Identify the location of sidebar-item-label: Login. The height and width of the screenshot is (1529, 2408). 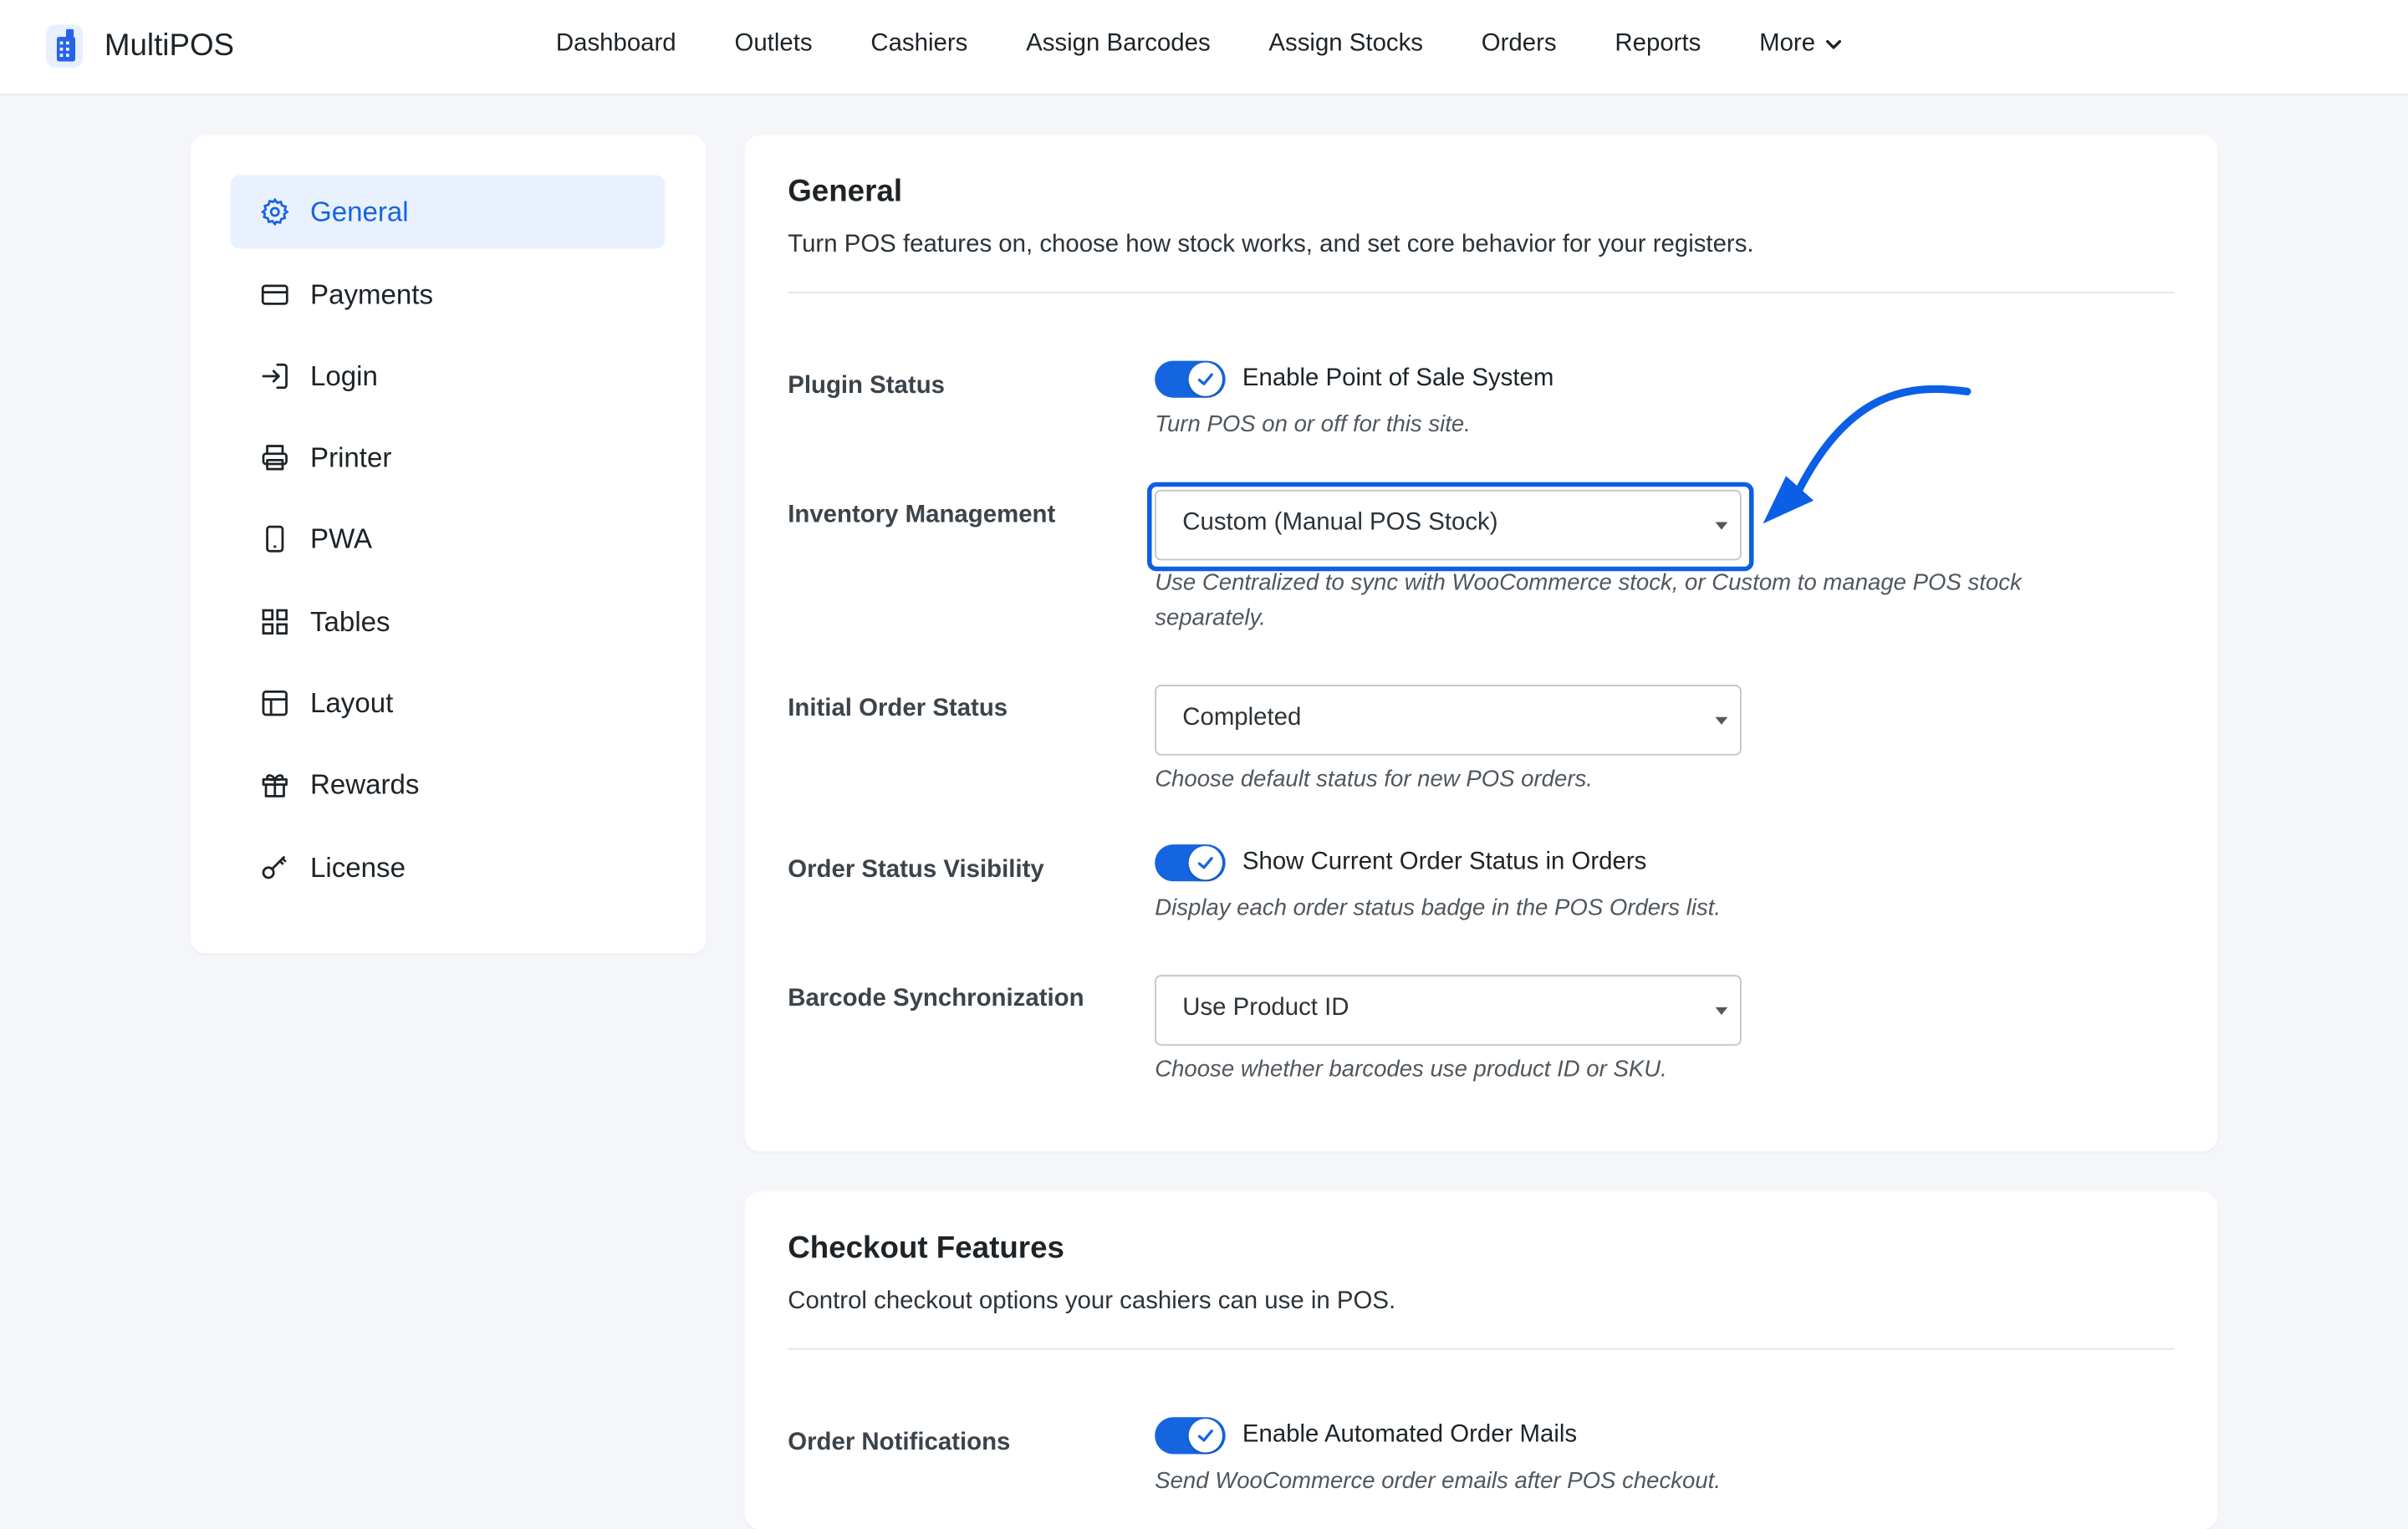
(344, 375).